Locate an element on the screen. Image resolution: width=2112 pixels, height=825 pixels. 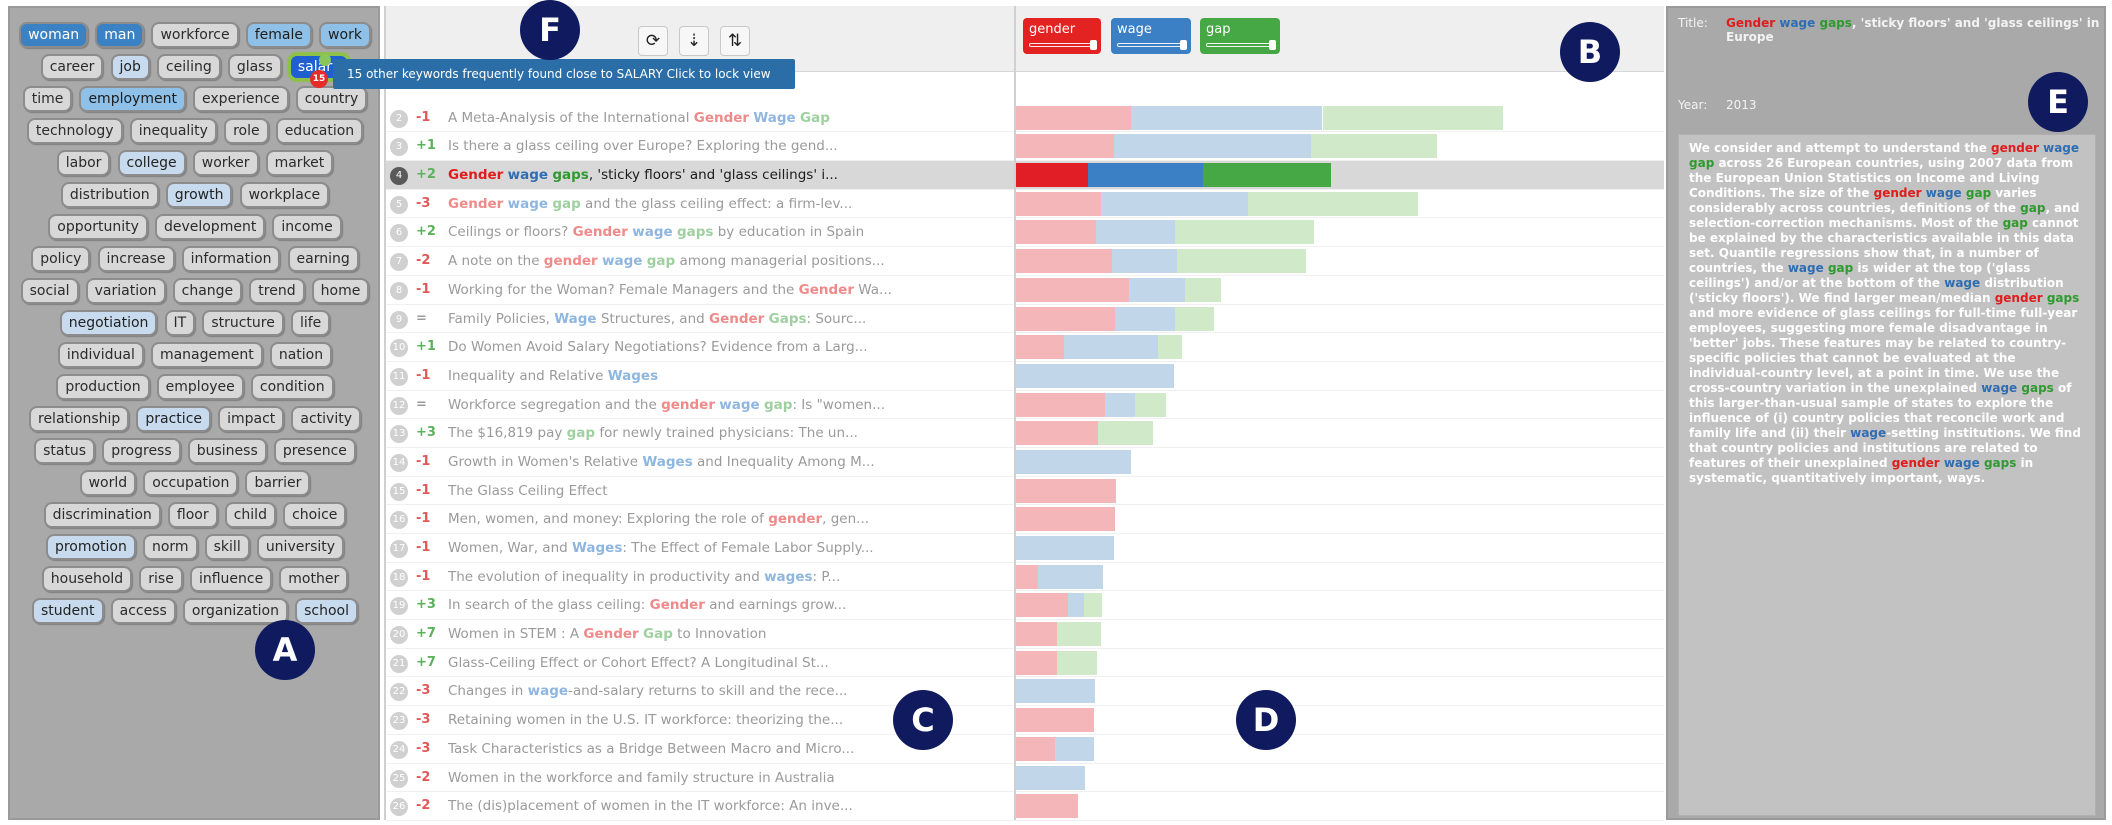
keyword-chip: inequality is located at coordinates (173, 130).